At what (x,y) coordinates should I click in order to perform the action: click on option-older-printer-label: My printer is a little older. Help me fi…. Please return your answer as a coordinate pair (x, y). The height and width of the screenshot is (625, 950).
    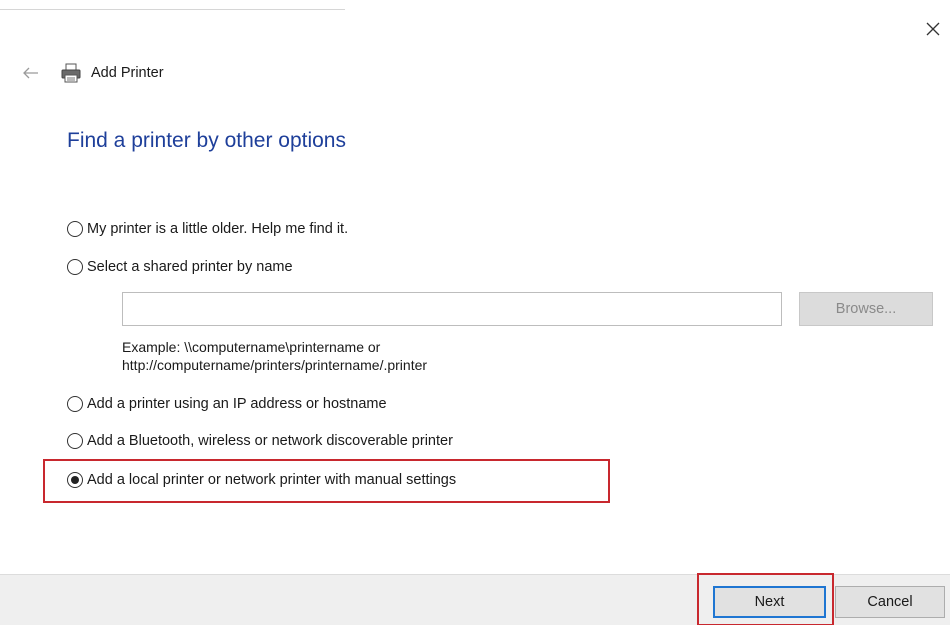
    Looking at the image, I should click on (218, 229).